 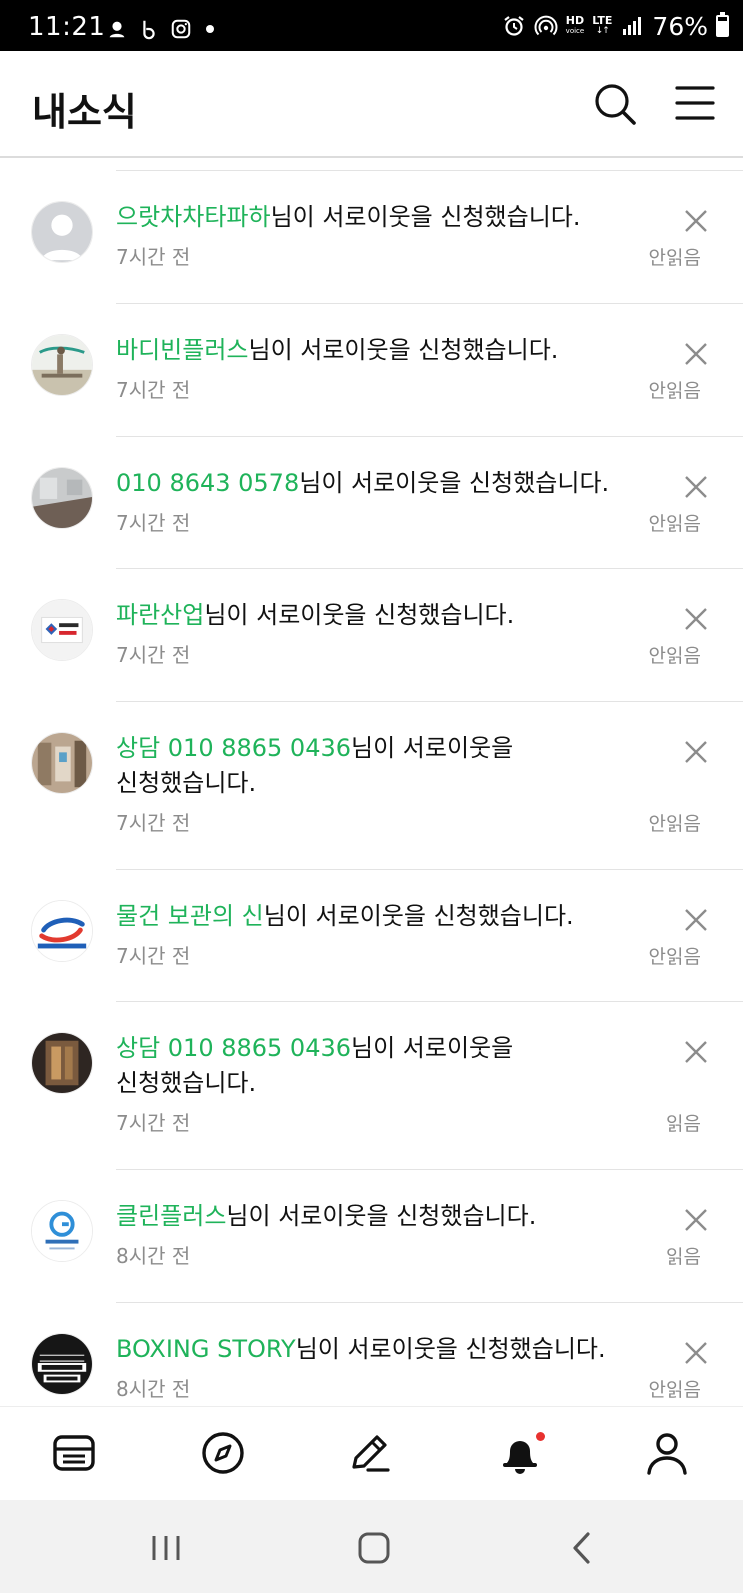 I want to click on nickname-link: 바디빈플러스, so click(x=182, y=350).